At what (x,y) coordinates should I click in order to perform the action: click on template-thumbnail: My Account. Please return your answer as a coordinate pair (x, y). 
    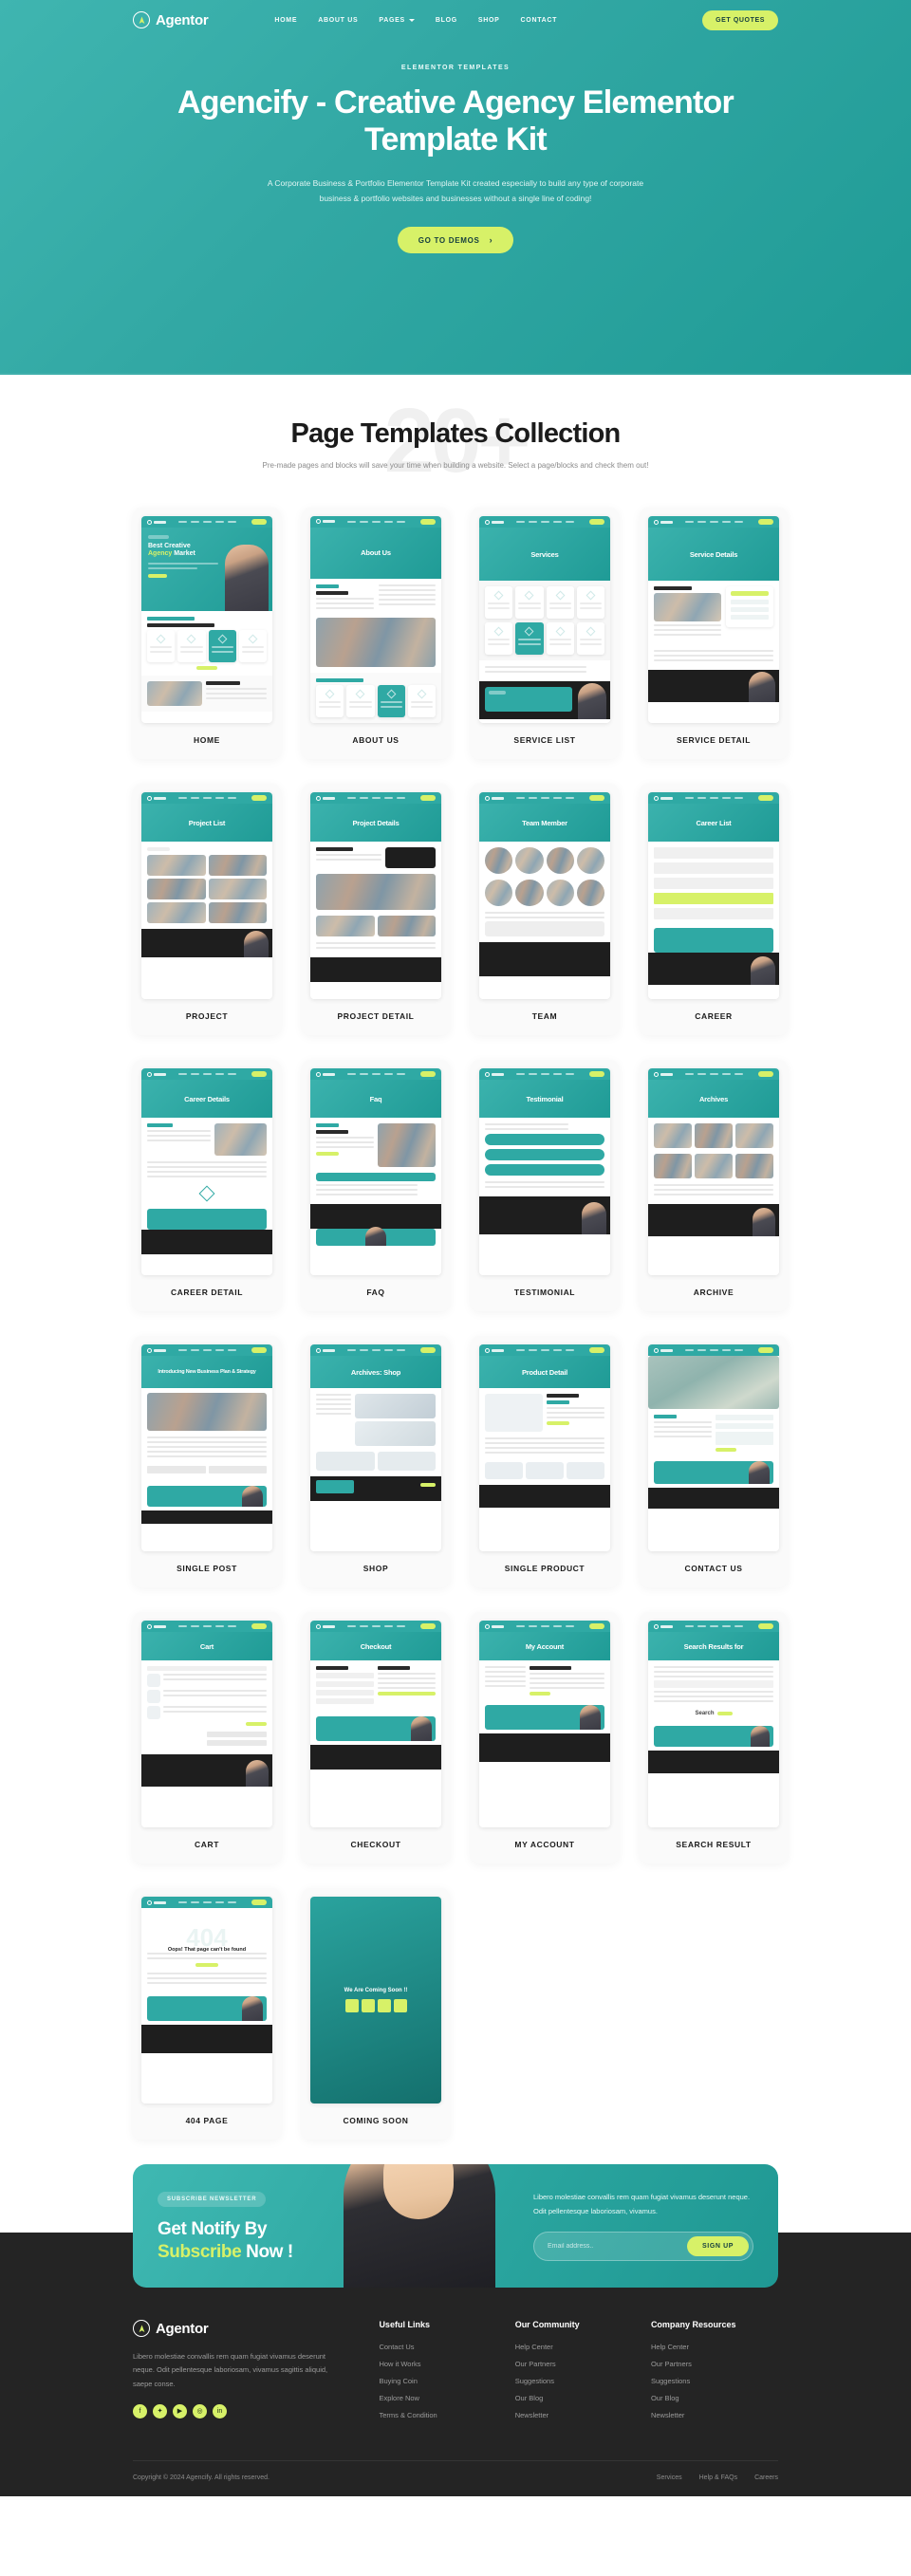
    Looking at the image, I should click on (544, 1724).